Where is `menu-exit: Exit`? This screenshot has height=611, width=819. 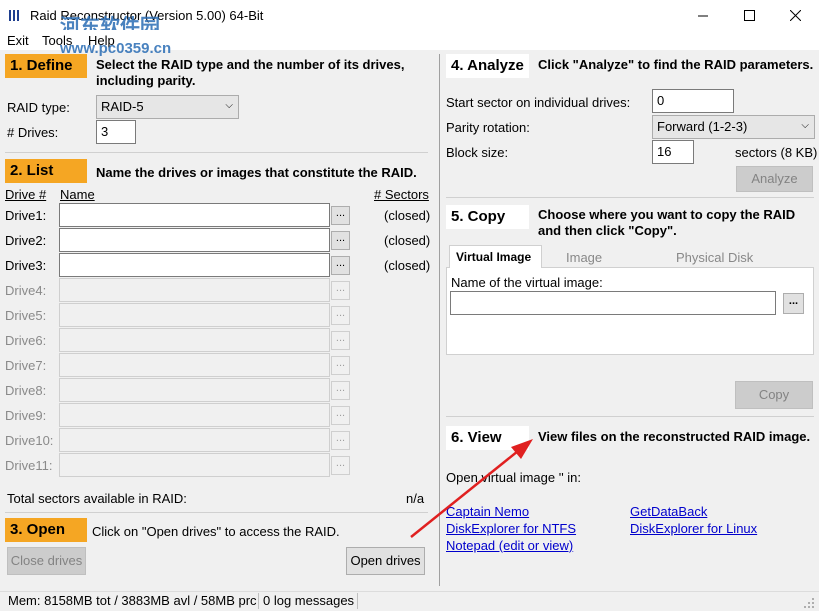
menu-exit: Exit is located at coordinates (18, 40).